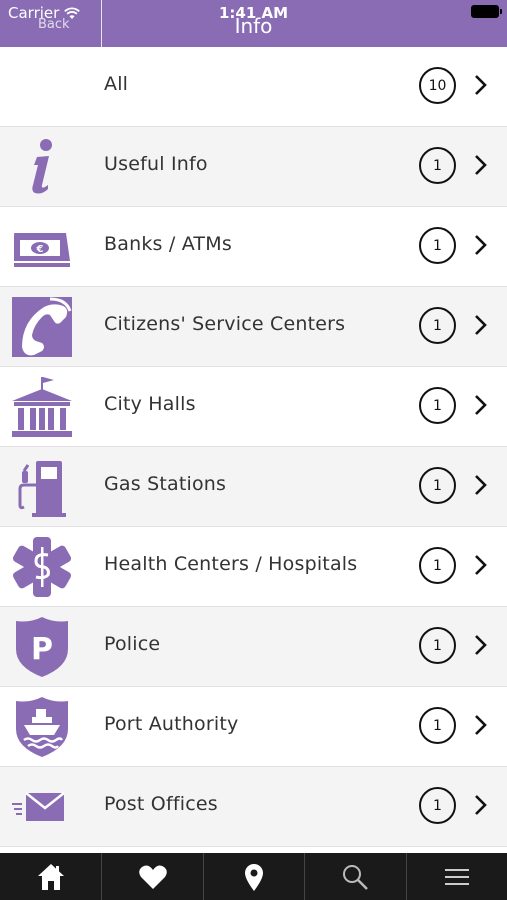 This screenshot has height=900, width=507. Describe the element at coordinates (150, 404) in the screenshot. I see `list-item-label: City Halls` at that location.